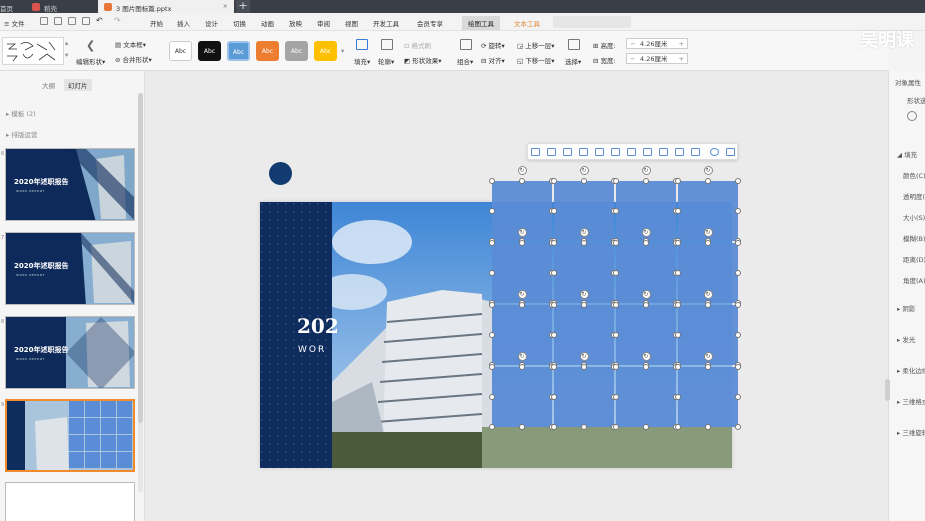  I want to click on menu-insert: 插入, so click(183, 23).